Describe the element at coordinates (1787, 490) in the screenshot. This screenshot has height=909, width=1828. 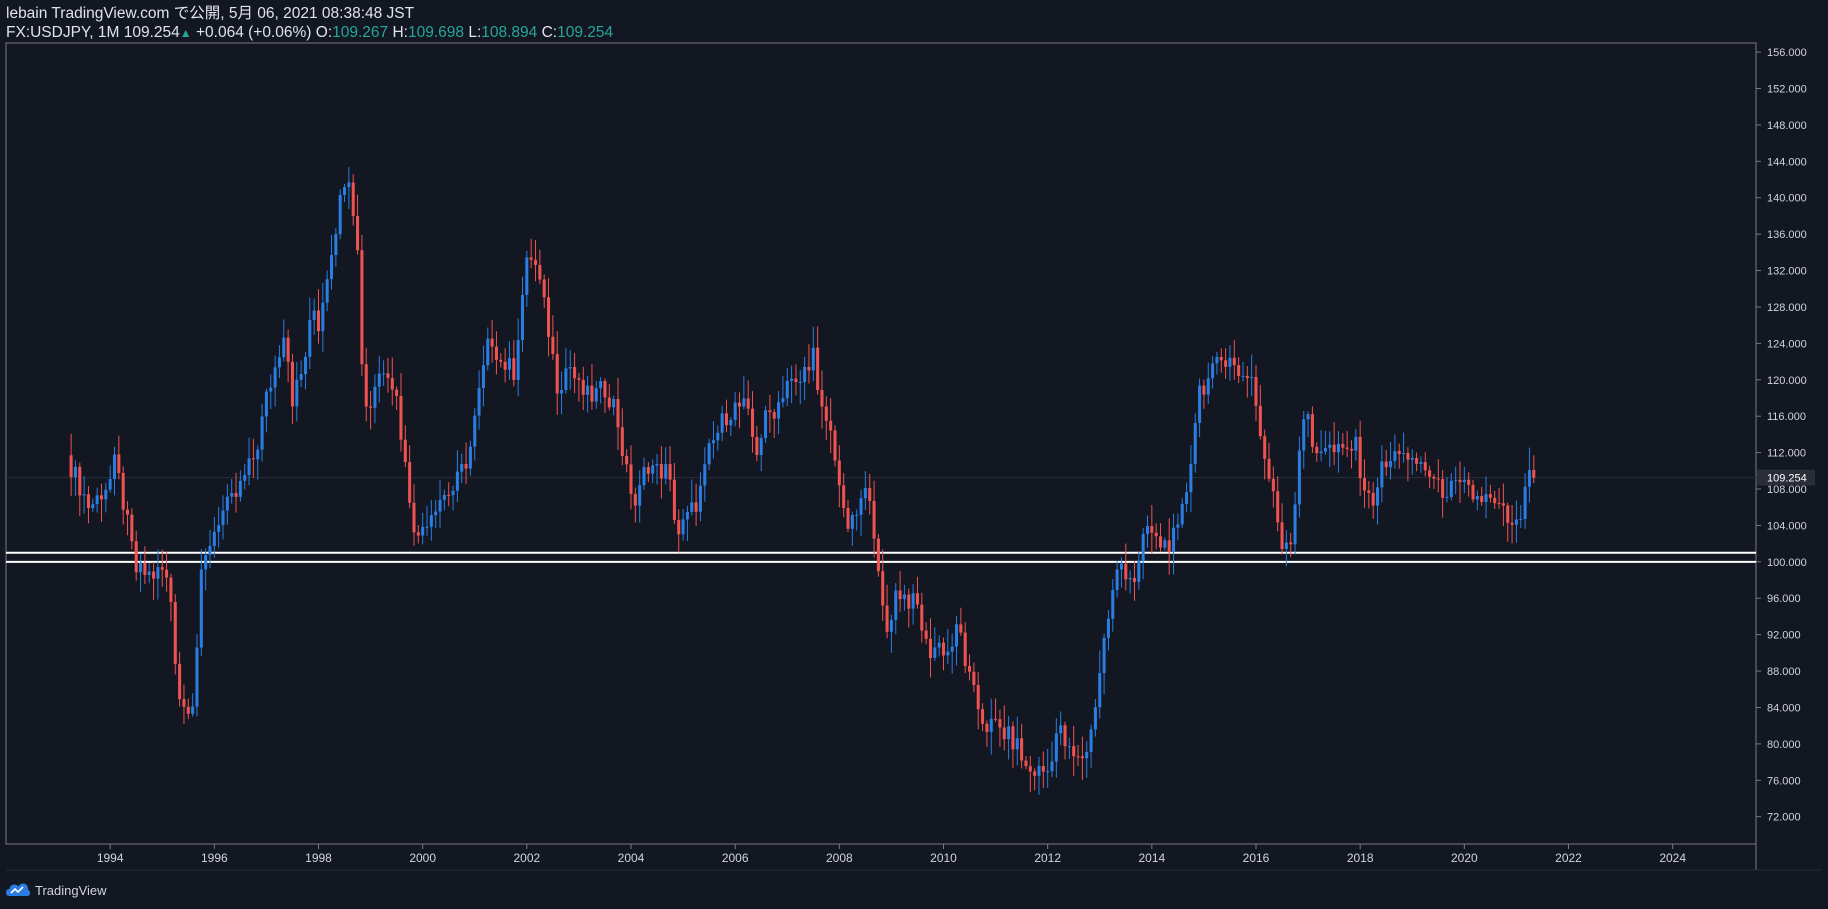
I see `y-tick-label: 108.000` at that location.